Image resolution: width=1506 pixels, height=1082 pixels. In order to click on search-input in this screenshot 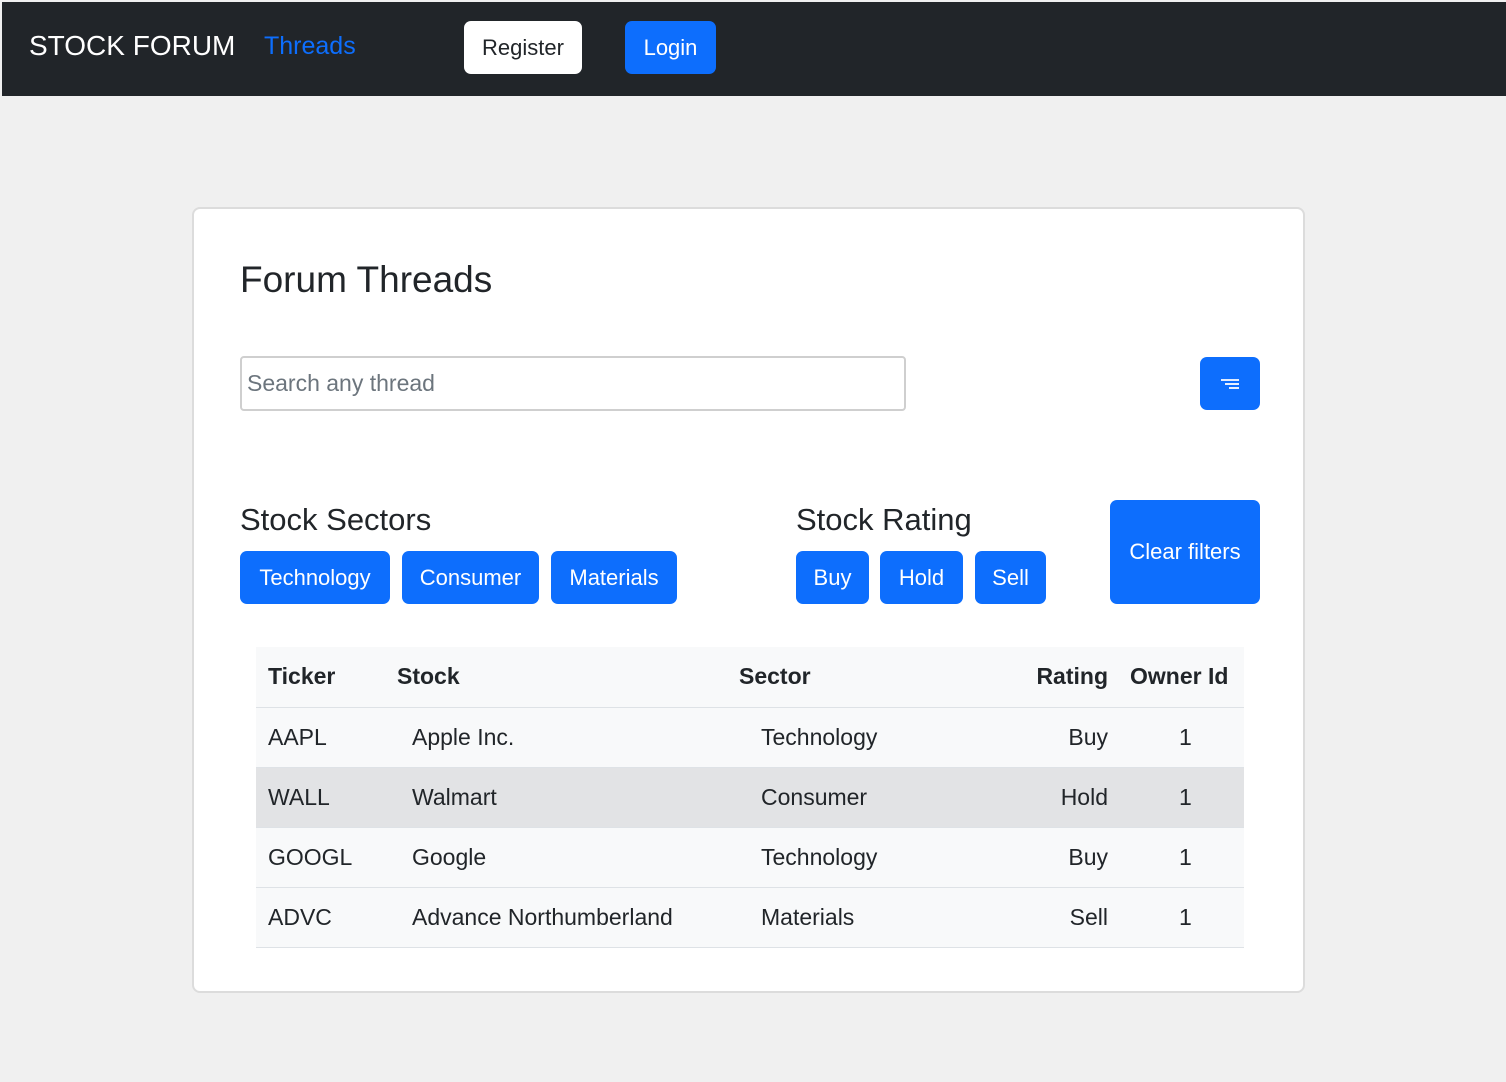, I will do `click(573, 383)`.